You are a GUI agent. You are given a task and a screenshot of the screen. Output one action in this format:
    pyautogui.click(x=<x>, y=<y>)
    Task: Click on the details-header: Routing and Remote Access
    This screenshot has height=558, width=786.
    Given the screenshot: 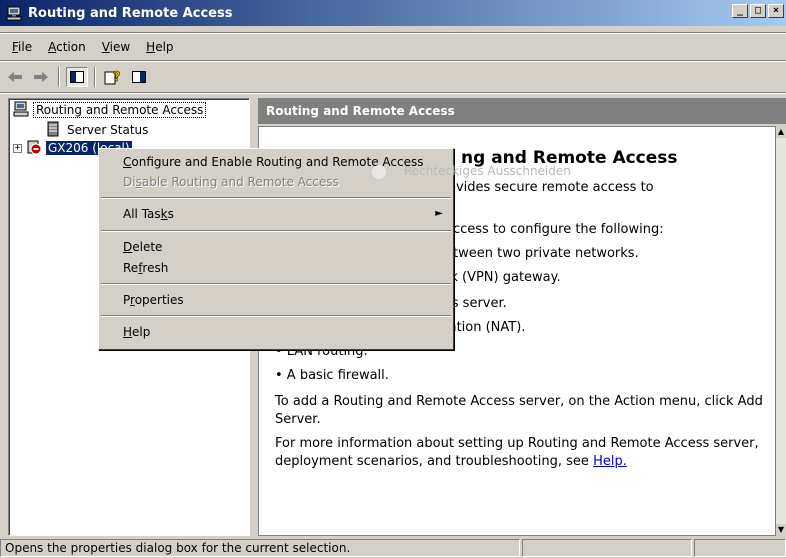 What is the action you would take?
    pyautogui.click(x=522, y=111)
    